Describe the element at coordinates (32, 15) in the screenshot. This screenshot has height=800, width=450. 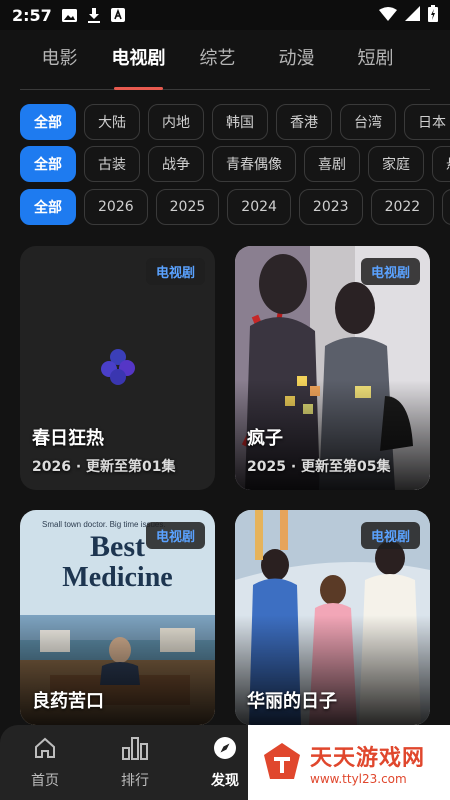
I see `status-time: 2:57` at that location.